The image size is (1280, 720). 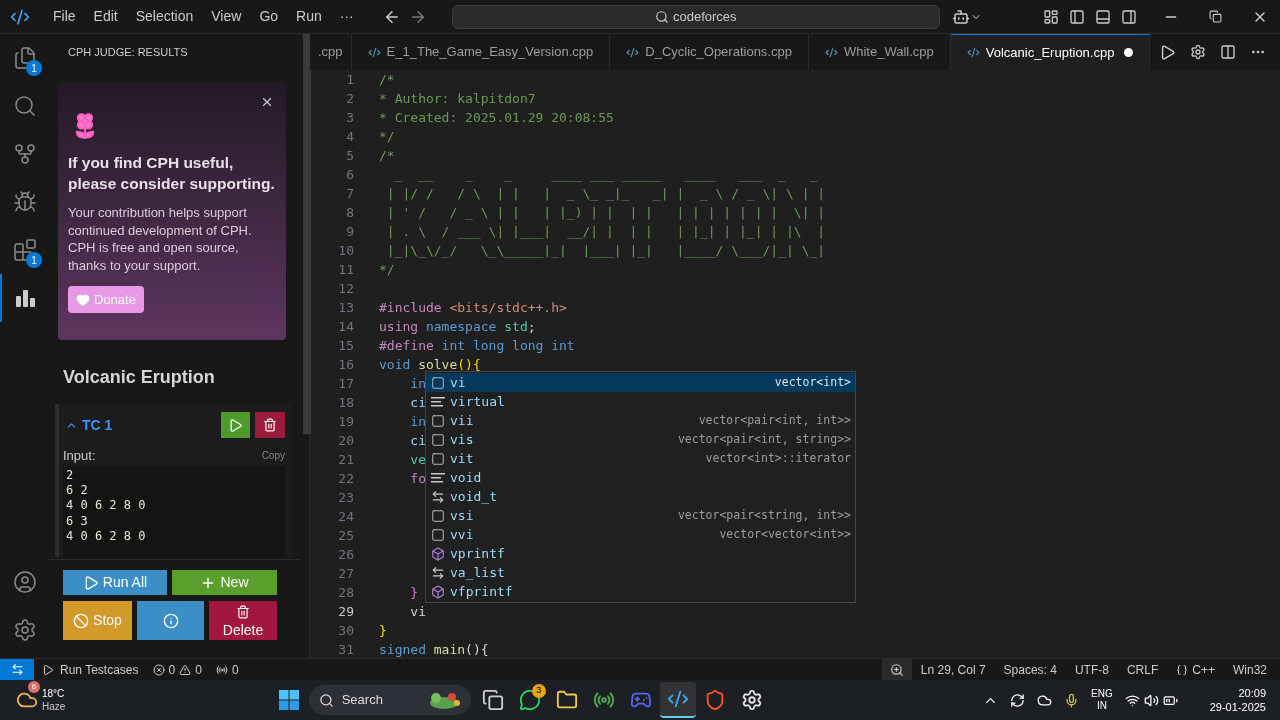 I want to click on zoom-icon, so click(x=896, y=669).